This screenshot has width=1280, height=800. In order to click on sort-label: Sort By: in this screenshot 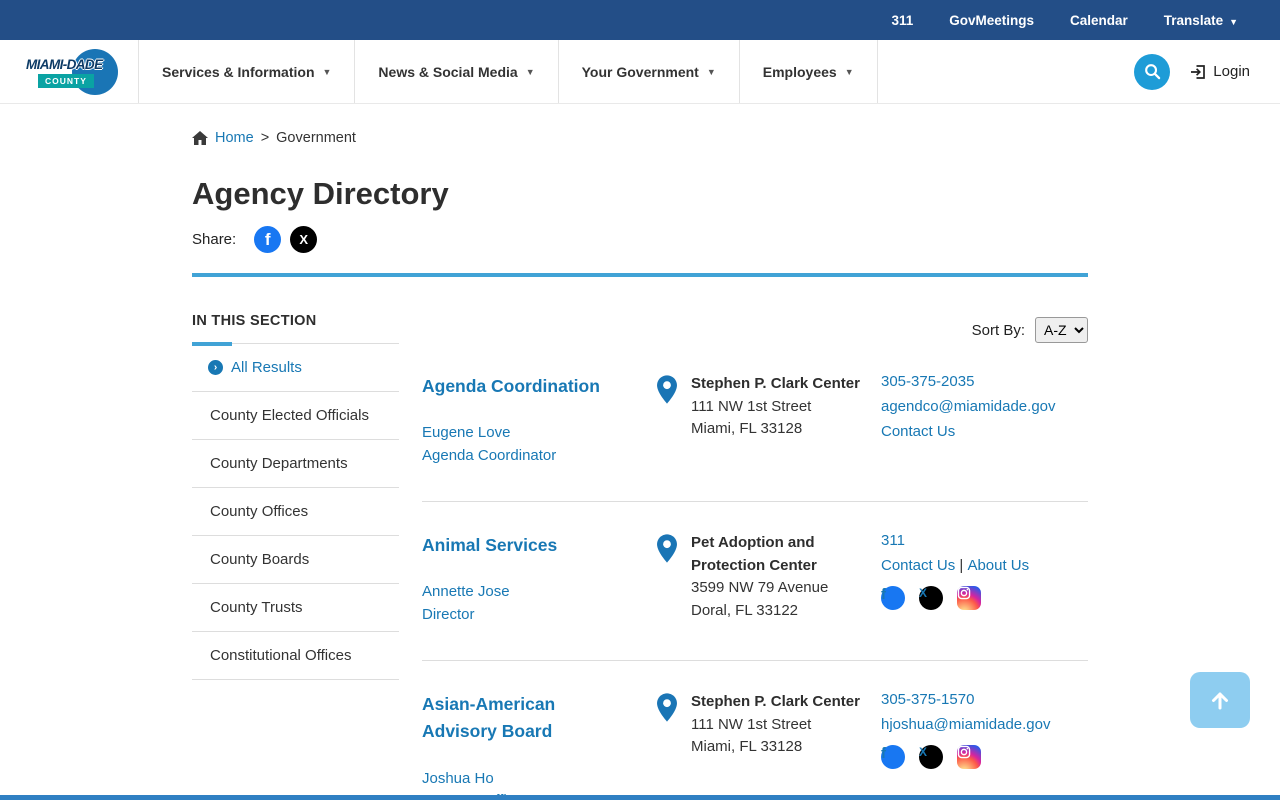, I will do `click(998, 330)`.